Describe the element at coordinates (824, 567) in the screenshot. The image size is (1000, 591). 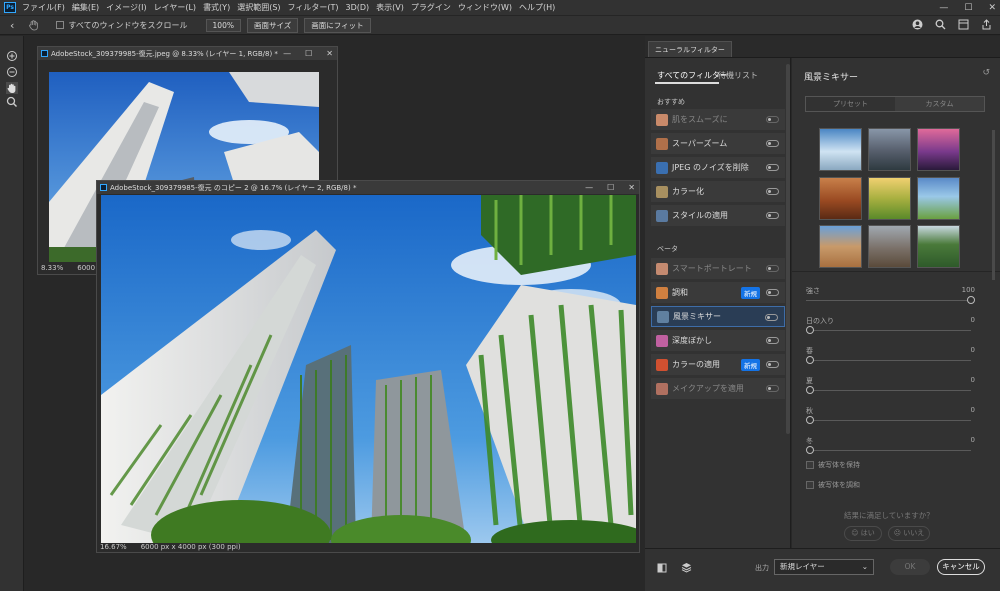
I see `output-select: 新規レイヤー ⌄` at that location.